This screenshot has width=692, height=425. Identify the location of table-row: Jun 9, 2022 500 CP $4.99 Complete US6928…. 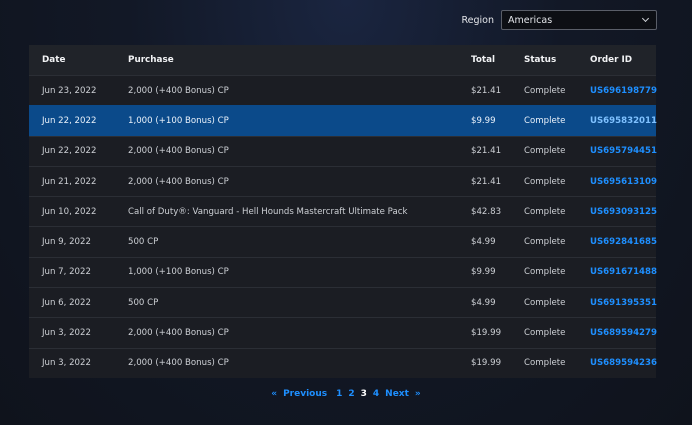
(343, 241).